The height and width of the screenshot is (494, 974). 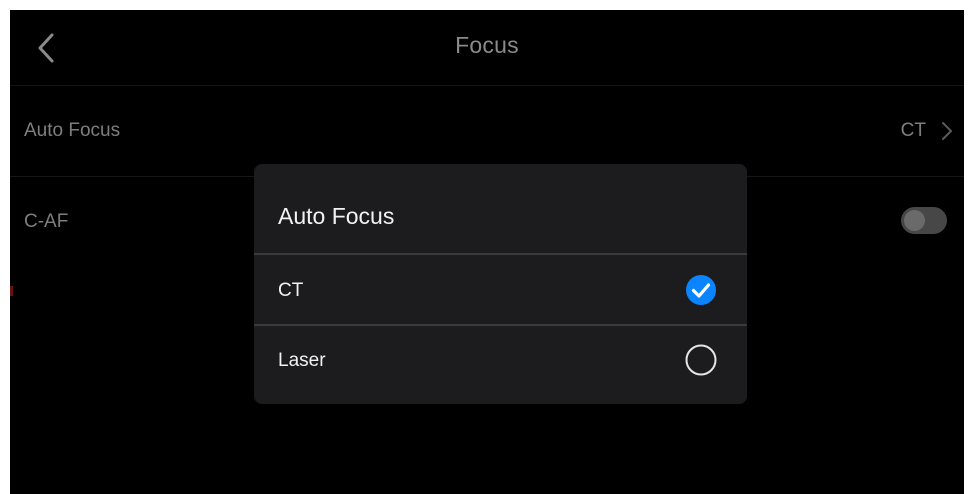 I want to click on radio-checked-icon, so click(x=701, y=290).